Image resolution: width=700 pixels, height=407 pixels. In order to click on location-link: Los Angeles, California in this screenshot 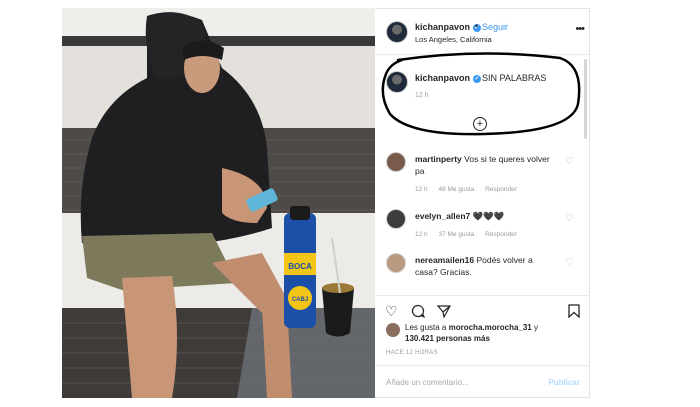, I will do `click(453, 39)`.